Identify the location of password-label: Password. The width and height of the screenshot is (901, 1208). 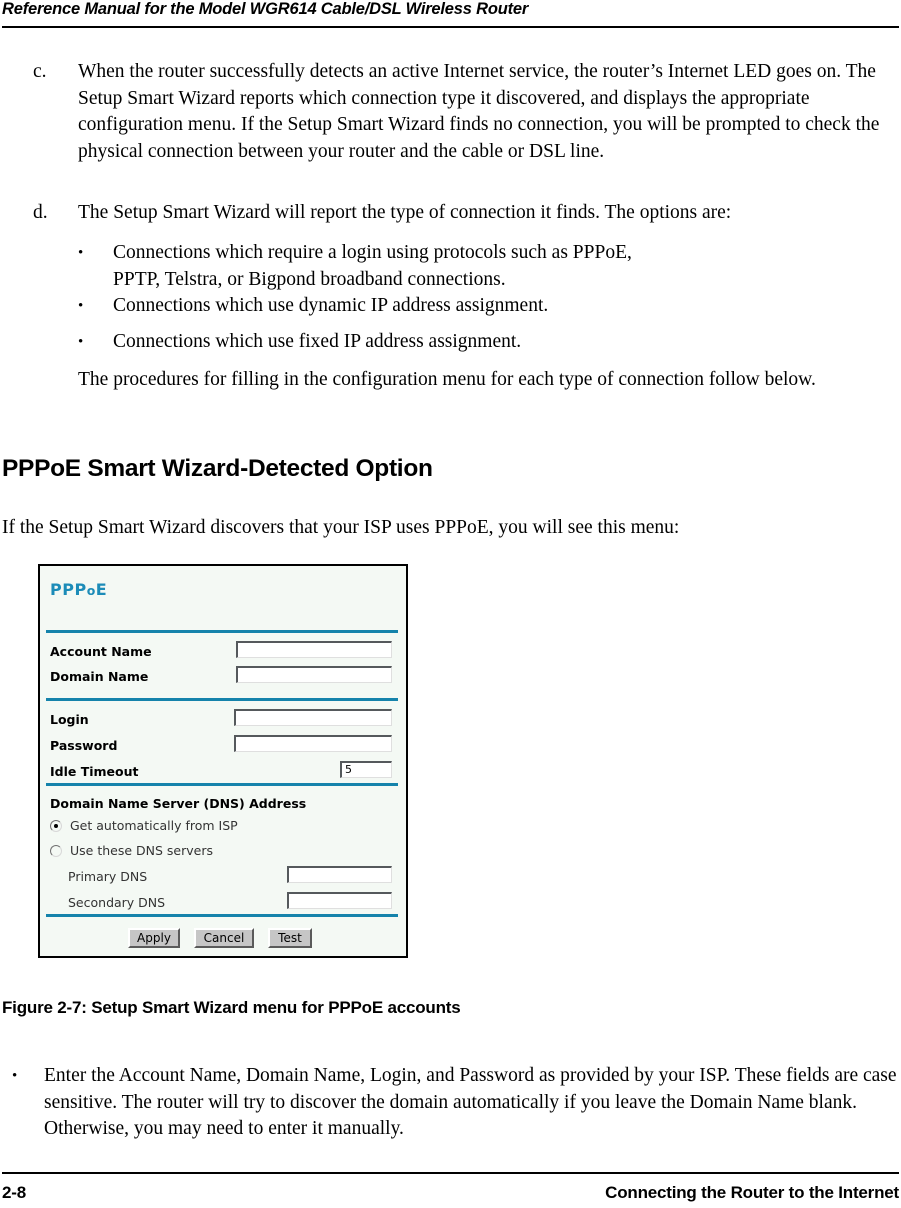
(84, 745).